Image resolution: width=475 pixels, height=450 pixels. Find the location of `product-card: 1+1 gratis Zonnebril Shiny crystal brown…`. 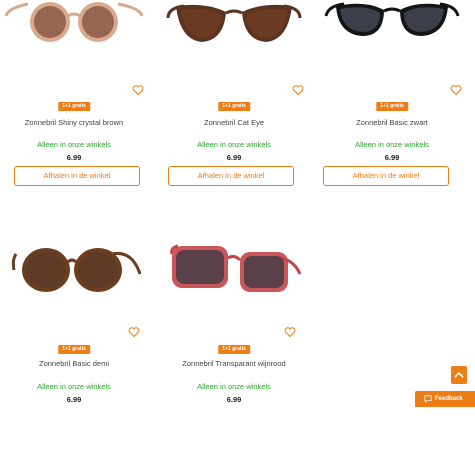

product-card: 1+1 gratis Zonnebril Shiny crystal brown… is located at coordinates (74, 105).